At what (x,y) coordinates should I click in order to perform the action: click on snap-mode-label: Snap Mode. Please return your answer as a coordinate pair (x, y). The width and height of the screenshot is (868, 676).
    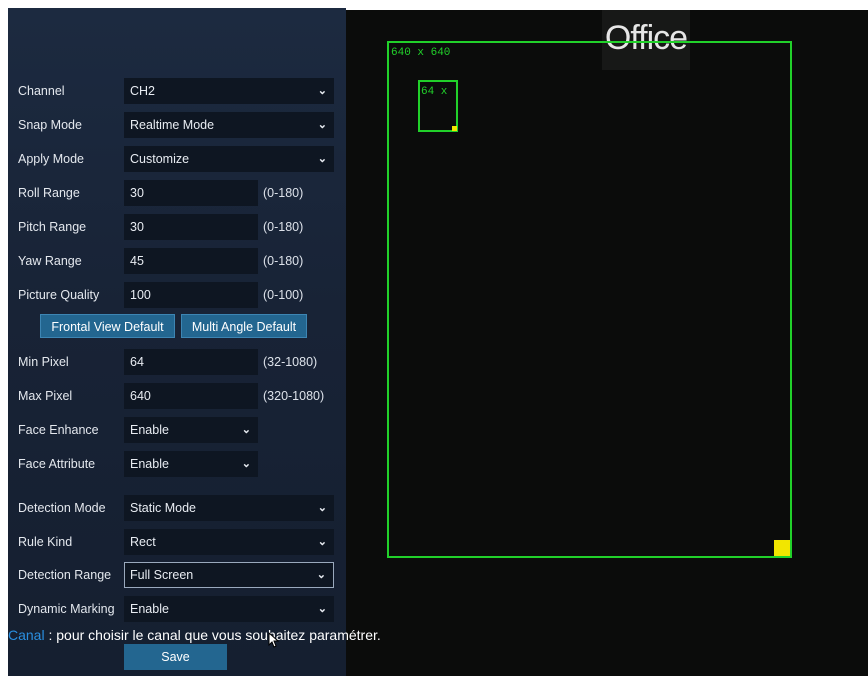
    Looking at the image, I should click on (50, 125).